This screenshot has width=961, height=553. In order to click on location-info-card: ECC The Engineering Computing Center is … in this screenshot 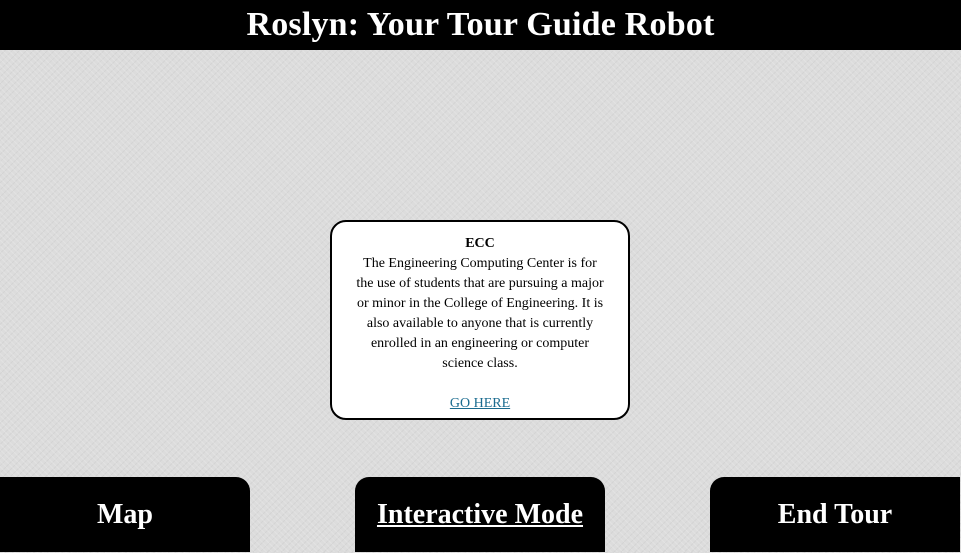, I will do `click(480, 320)`.